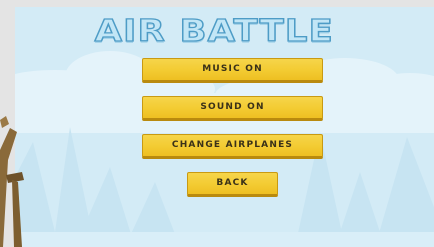 The width and height of the screenshot is (434, 247). I want to click on change-airplanes-button: CHANGE AIRPLANES, so click(232, 146).